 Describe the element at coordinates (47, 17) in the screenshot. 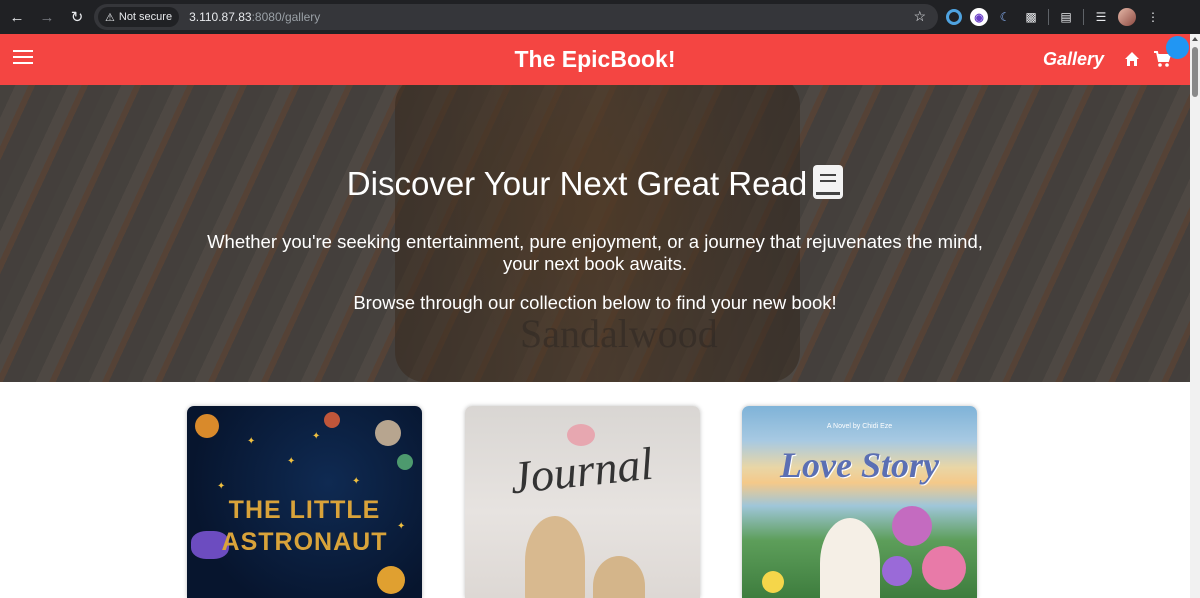

I see `forward-arrow-icon: →` at that location.